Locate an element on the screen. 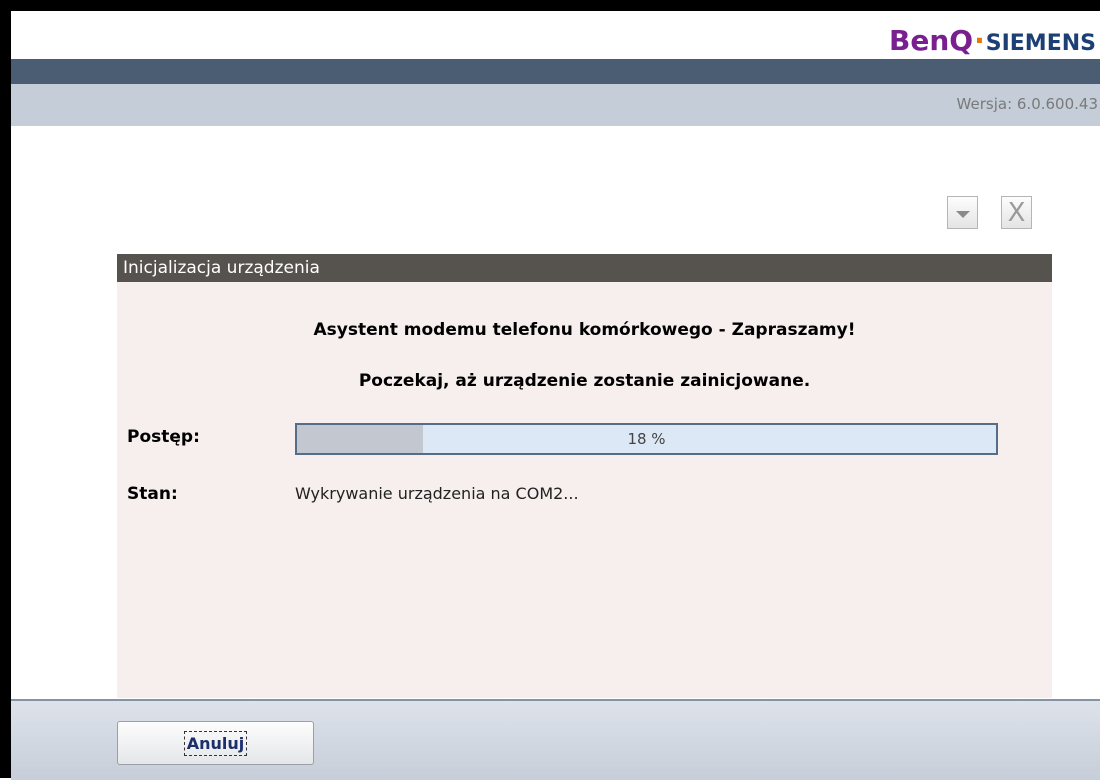 The width and height of the screenshot is (1100, 780). logo-benq-text: BenQ is located at coordinates (931, 40).